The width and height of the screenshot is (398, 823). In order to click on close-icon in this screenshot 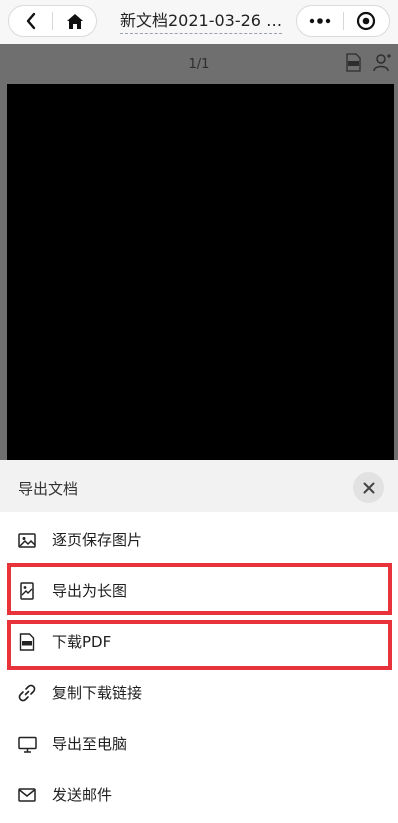, I will do `click(368, 487)`.